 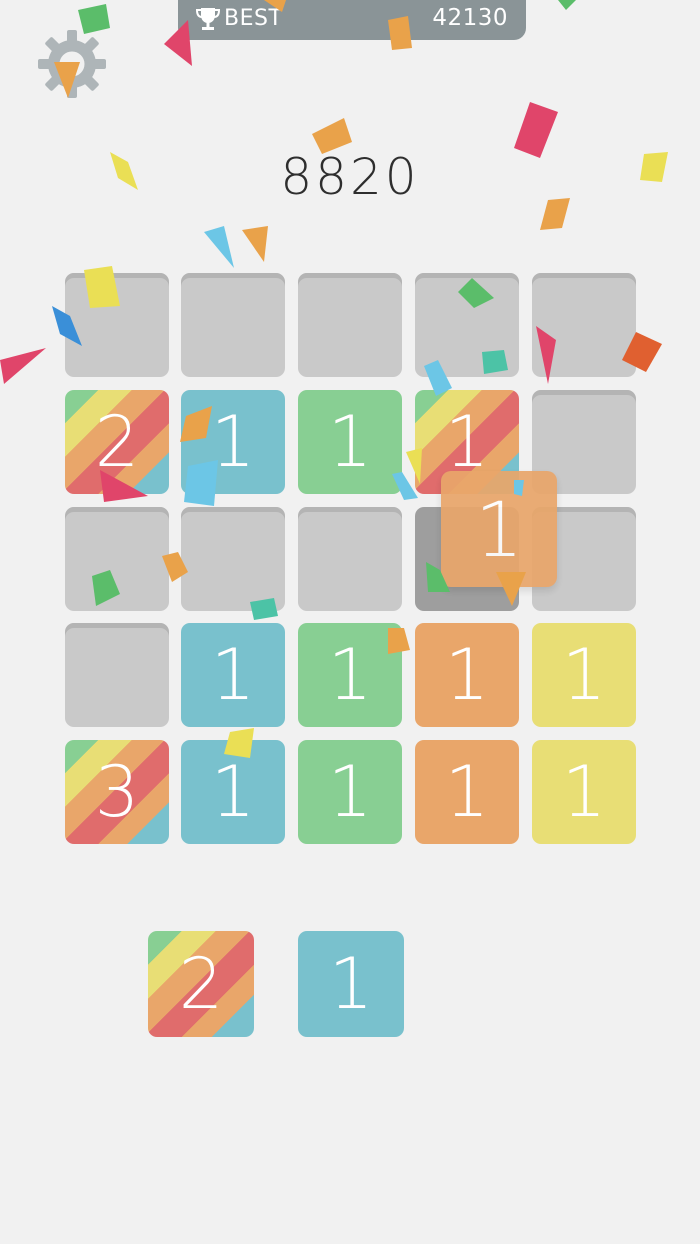 I want to click on gear-icon, so click(x=72, y=64).